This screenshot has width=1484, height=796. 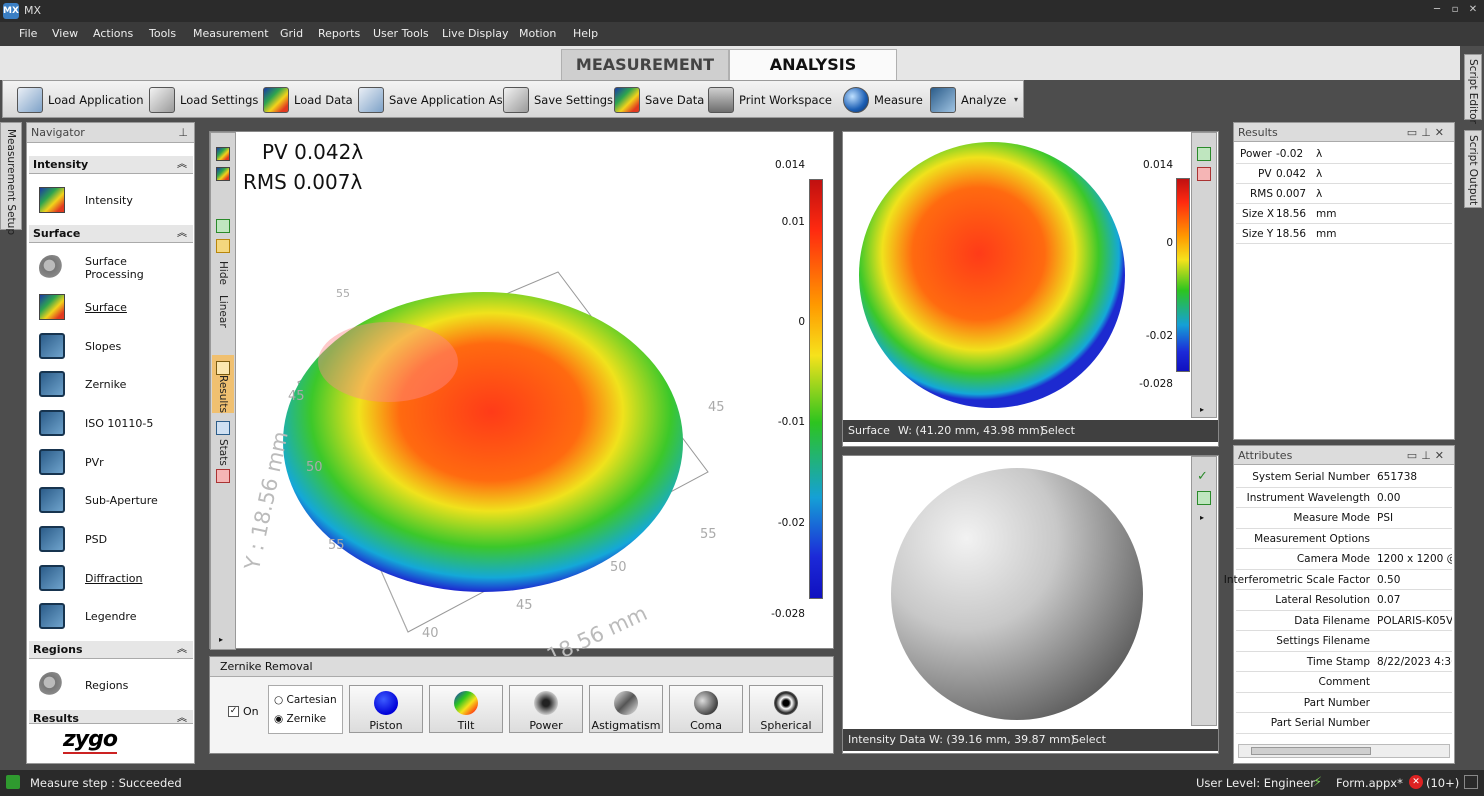 I want to click on coma-button: Coma, so click(x=706, y=709).